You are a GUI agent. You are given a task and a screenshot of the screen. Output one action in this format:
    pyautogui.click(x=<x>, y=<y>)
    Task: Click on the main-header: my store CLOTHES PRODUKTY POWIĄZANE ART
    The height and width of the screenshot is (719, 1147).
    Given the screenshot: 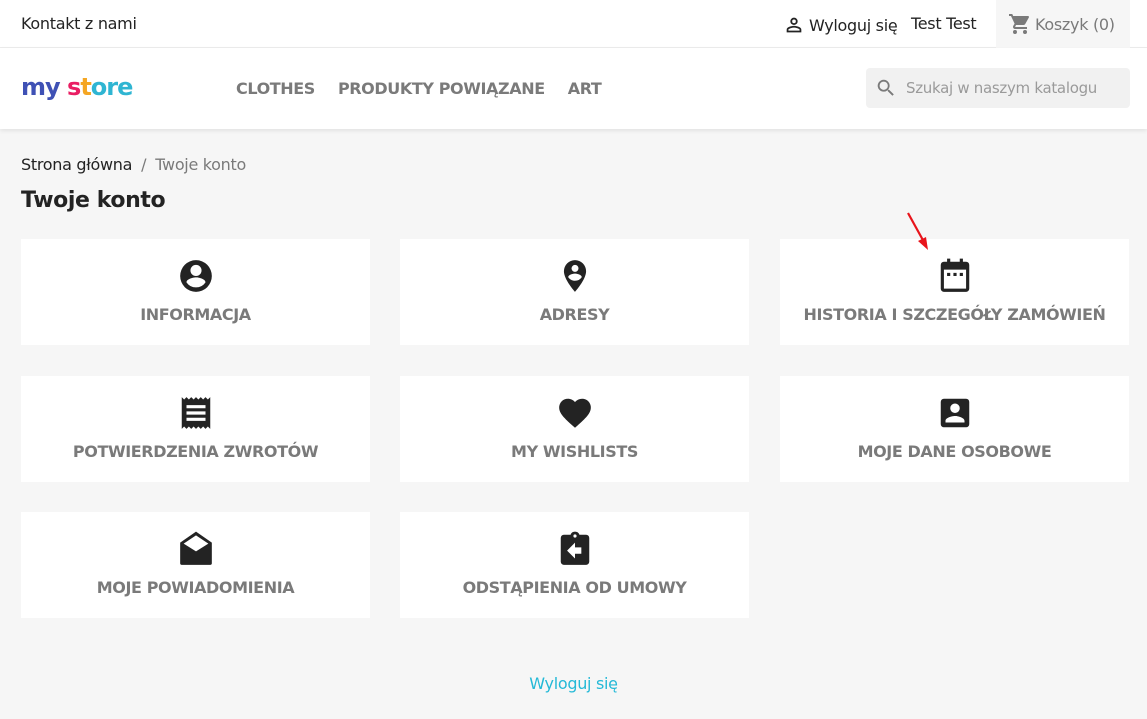 What is the action you would take?
    pyautogui.click(x=573, y=88)
    